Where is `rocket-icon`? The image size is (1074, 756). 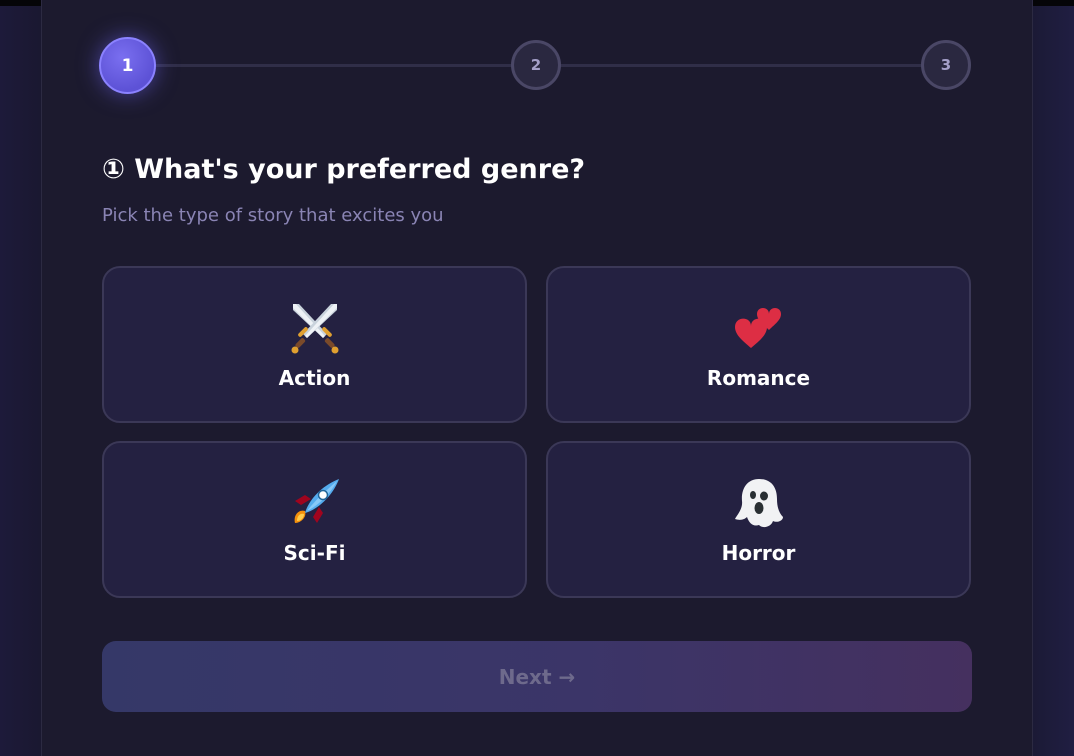 rocket-icon is located at coordinates (316, 501).